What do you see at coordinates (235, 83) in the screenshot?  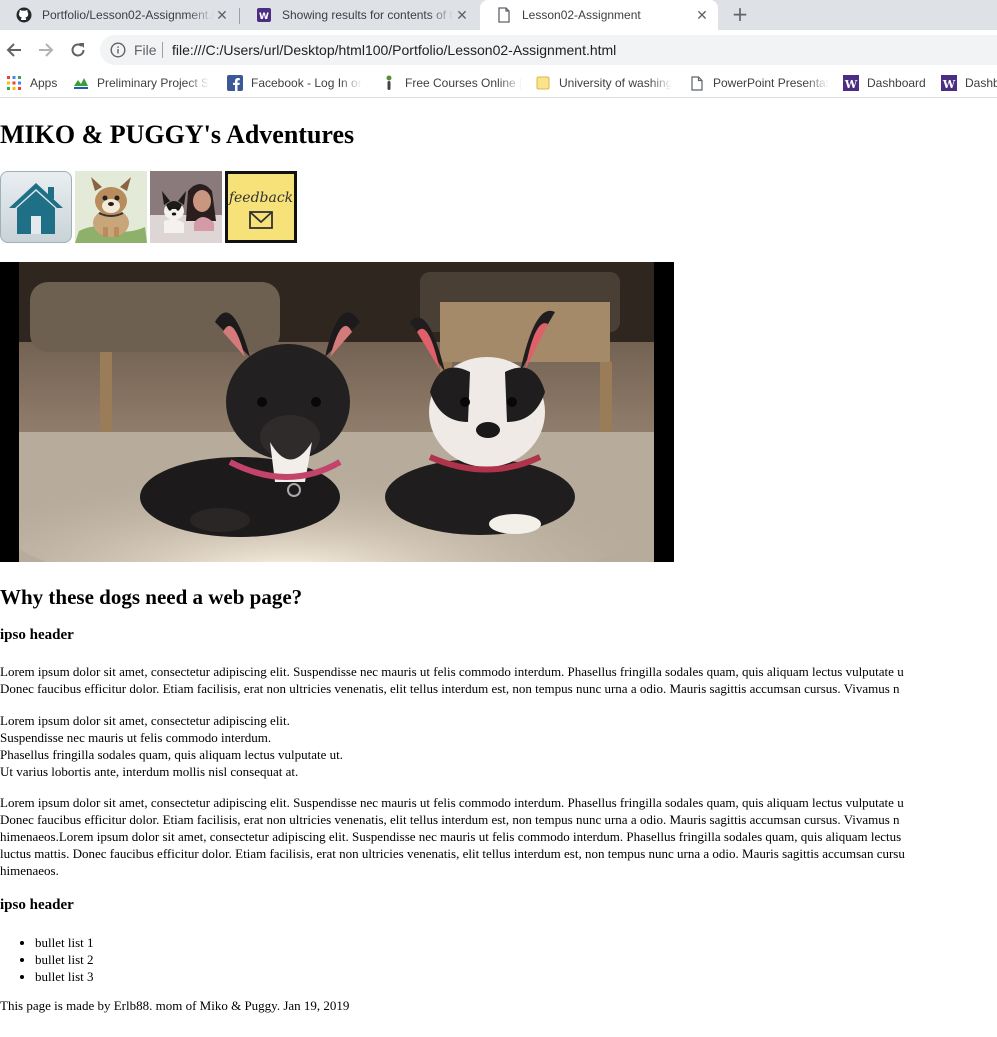 I see `facebook-icon` at bounding box center [235, 83].